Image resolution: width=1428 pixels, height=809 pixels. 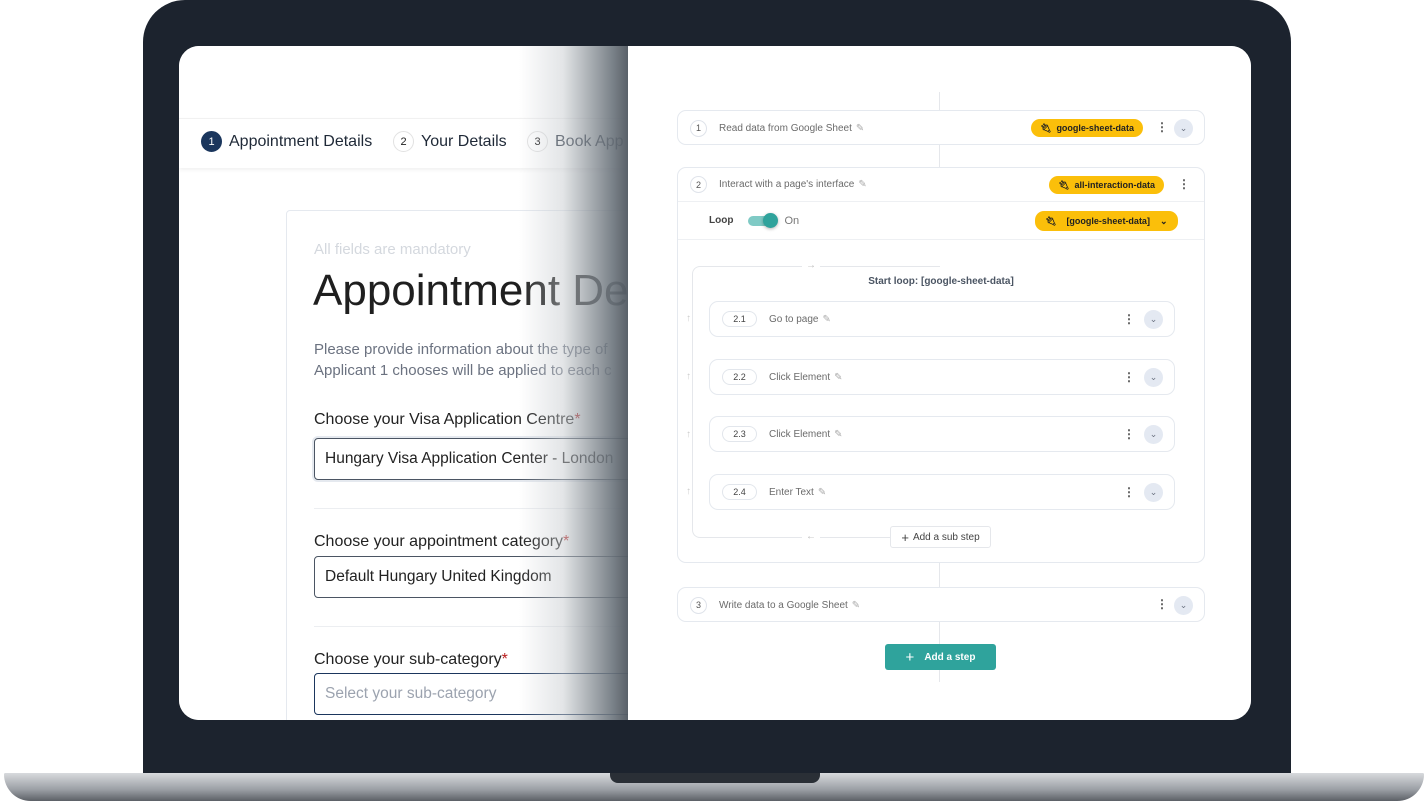 What do you see at coordinates (942, 492) in the screenshot?
I see `sub-step-2.4: 2.4 Enter Text ✎ ⋮ ⌄` at bounding box center [942, 492].